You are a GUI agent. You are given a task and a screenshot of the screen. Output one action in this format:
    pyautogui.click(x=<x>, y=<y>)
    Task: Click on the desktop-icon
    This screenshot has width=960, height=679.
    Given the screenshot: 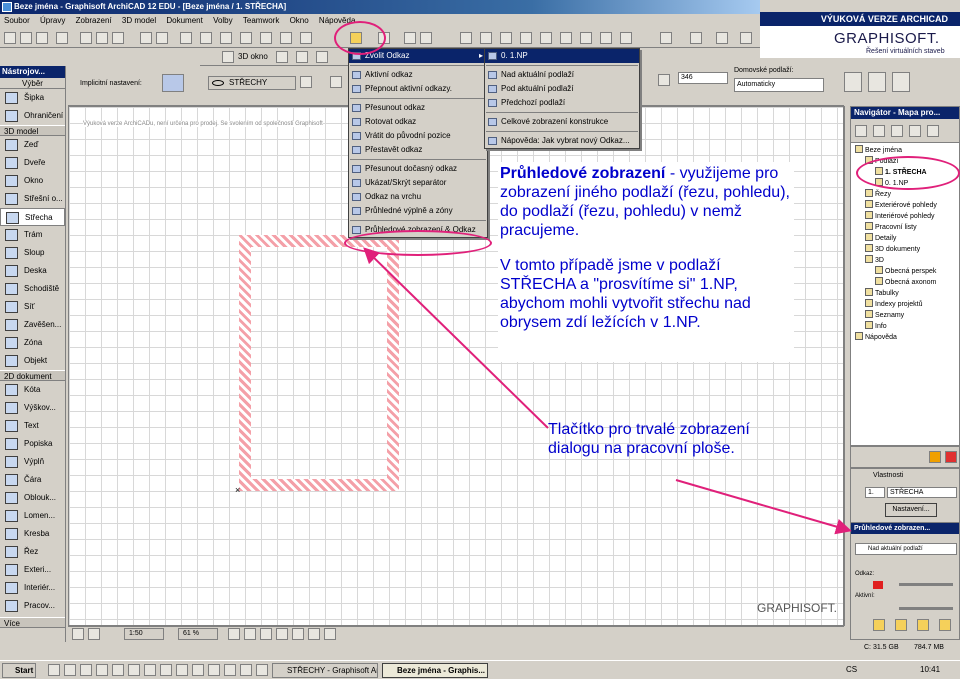 What is the action you would take?
    pyautogui.click(x=70, y=670)
    